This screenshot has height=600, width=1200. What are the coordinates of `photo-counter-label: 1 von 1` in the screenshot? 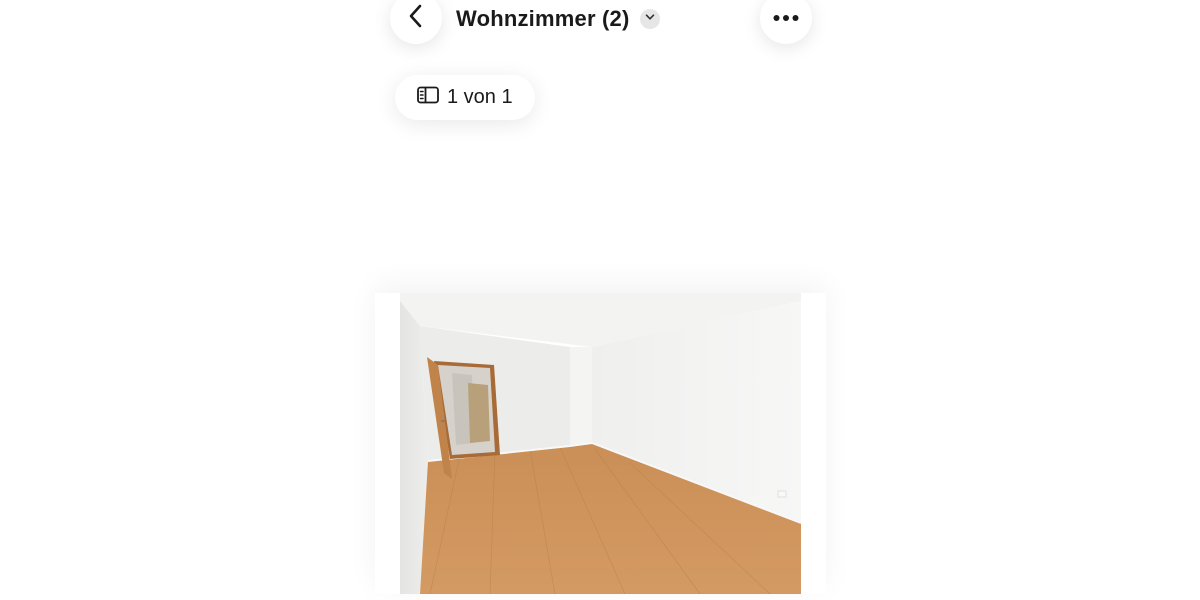 It's located at (480, 97).